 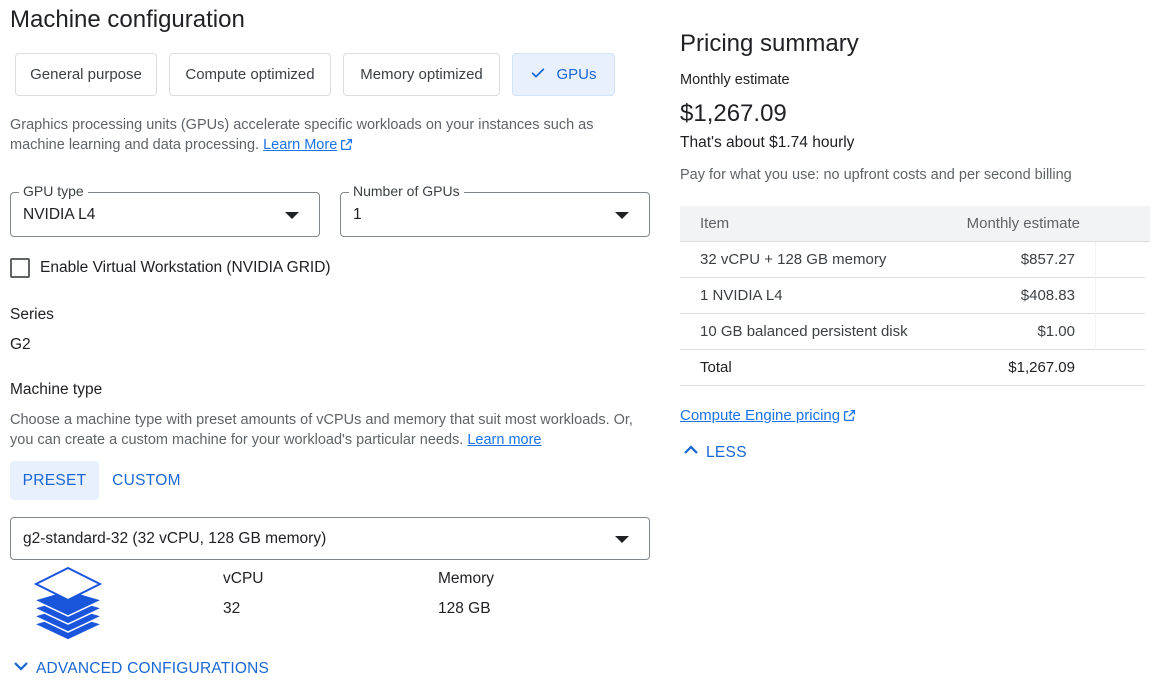 I want to click on compute-engine-pricing-link: Compute Engine pricing, so click(x=760, y=415).